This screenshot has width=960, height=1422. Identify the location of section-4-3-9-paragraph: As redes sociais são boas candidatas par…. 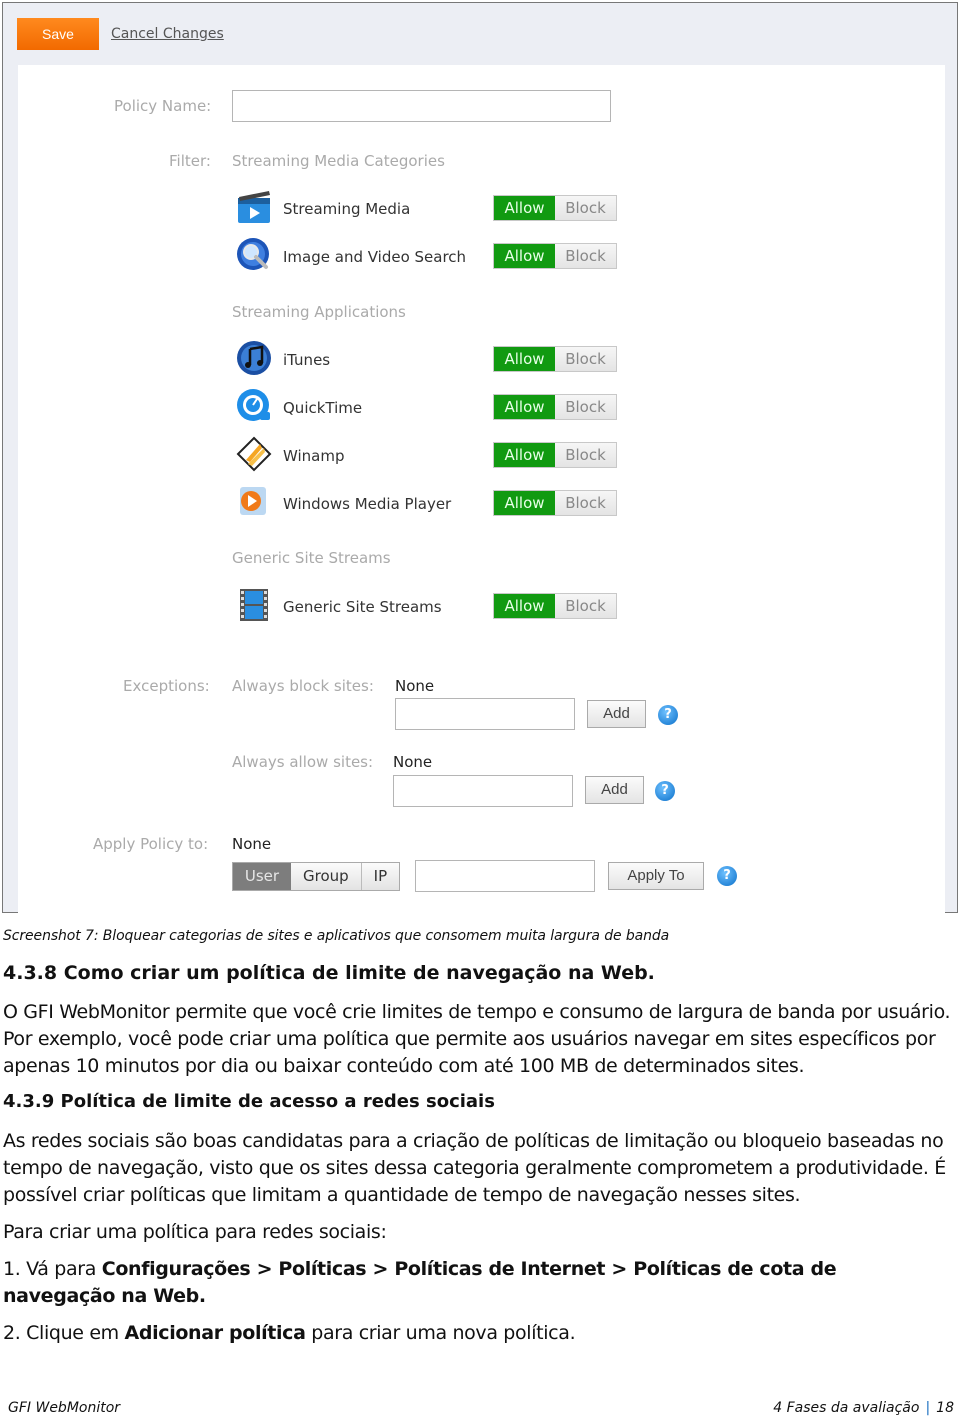
(474, 1168).